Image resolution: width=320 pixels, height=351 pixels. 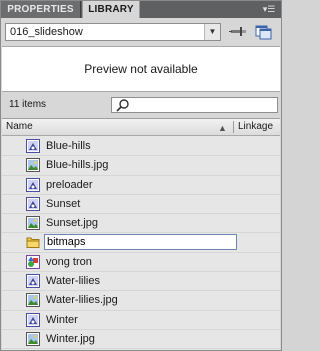 I want to click on preview-message: Preview not available, so click(x=141, y=69).